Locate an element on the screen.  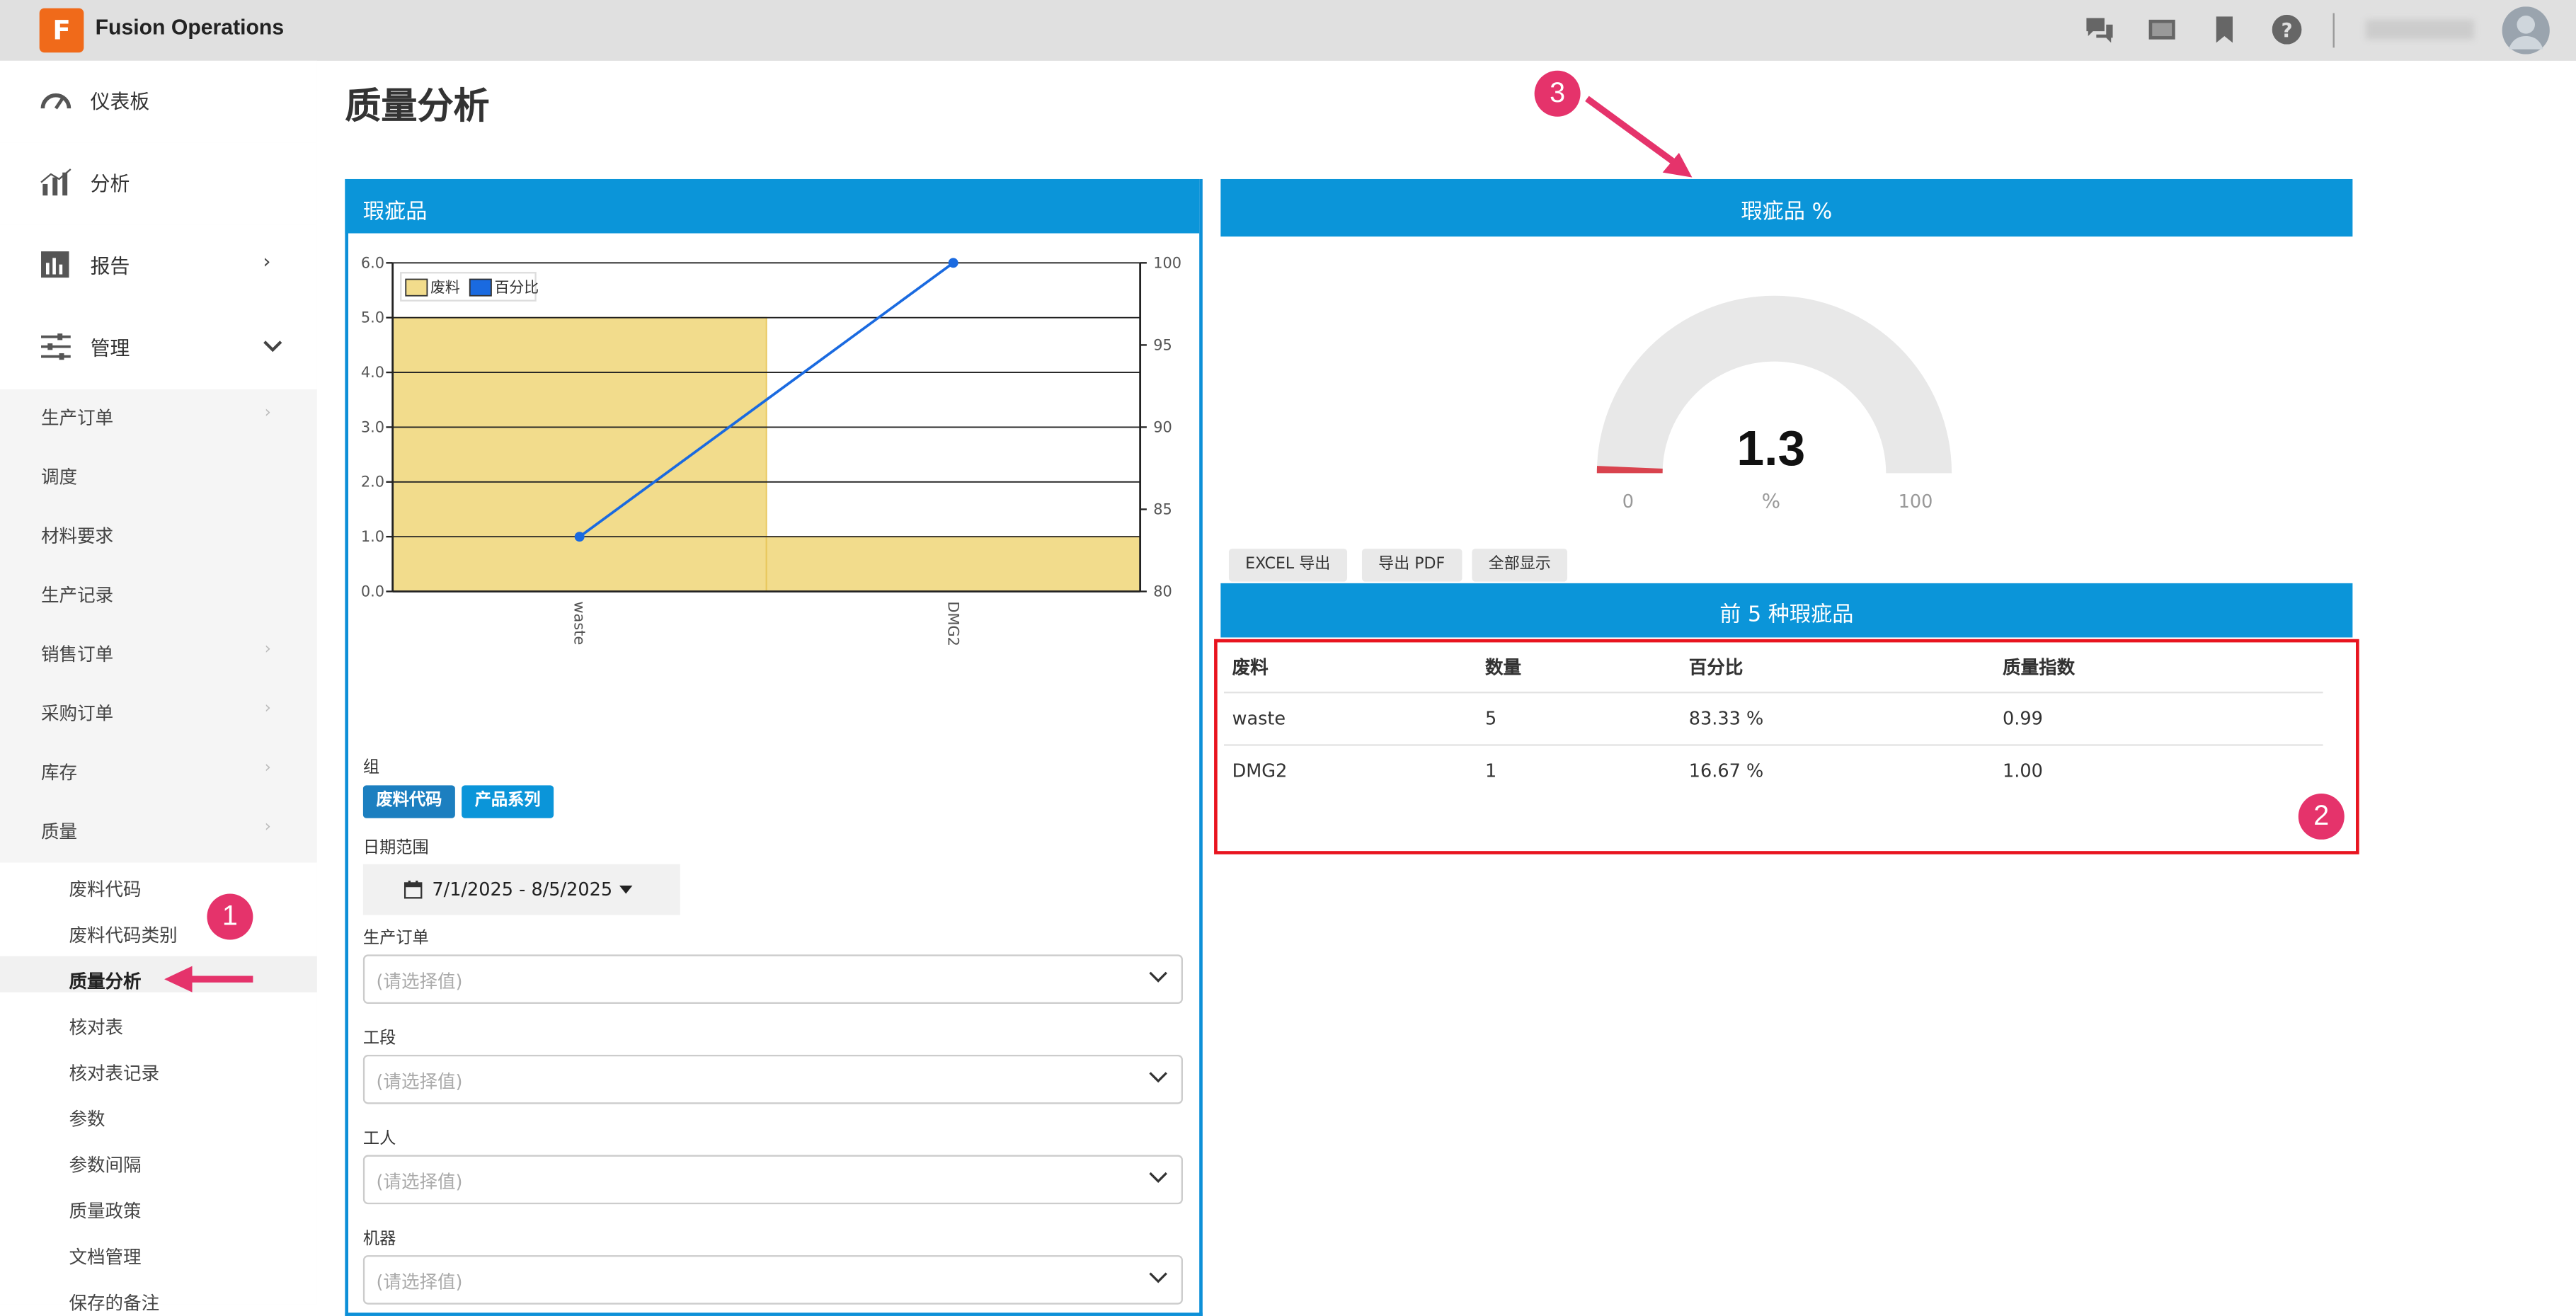
cell-scrap: waste is located at coordinates (1259, 719).